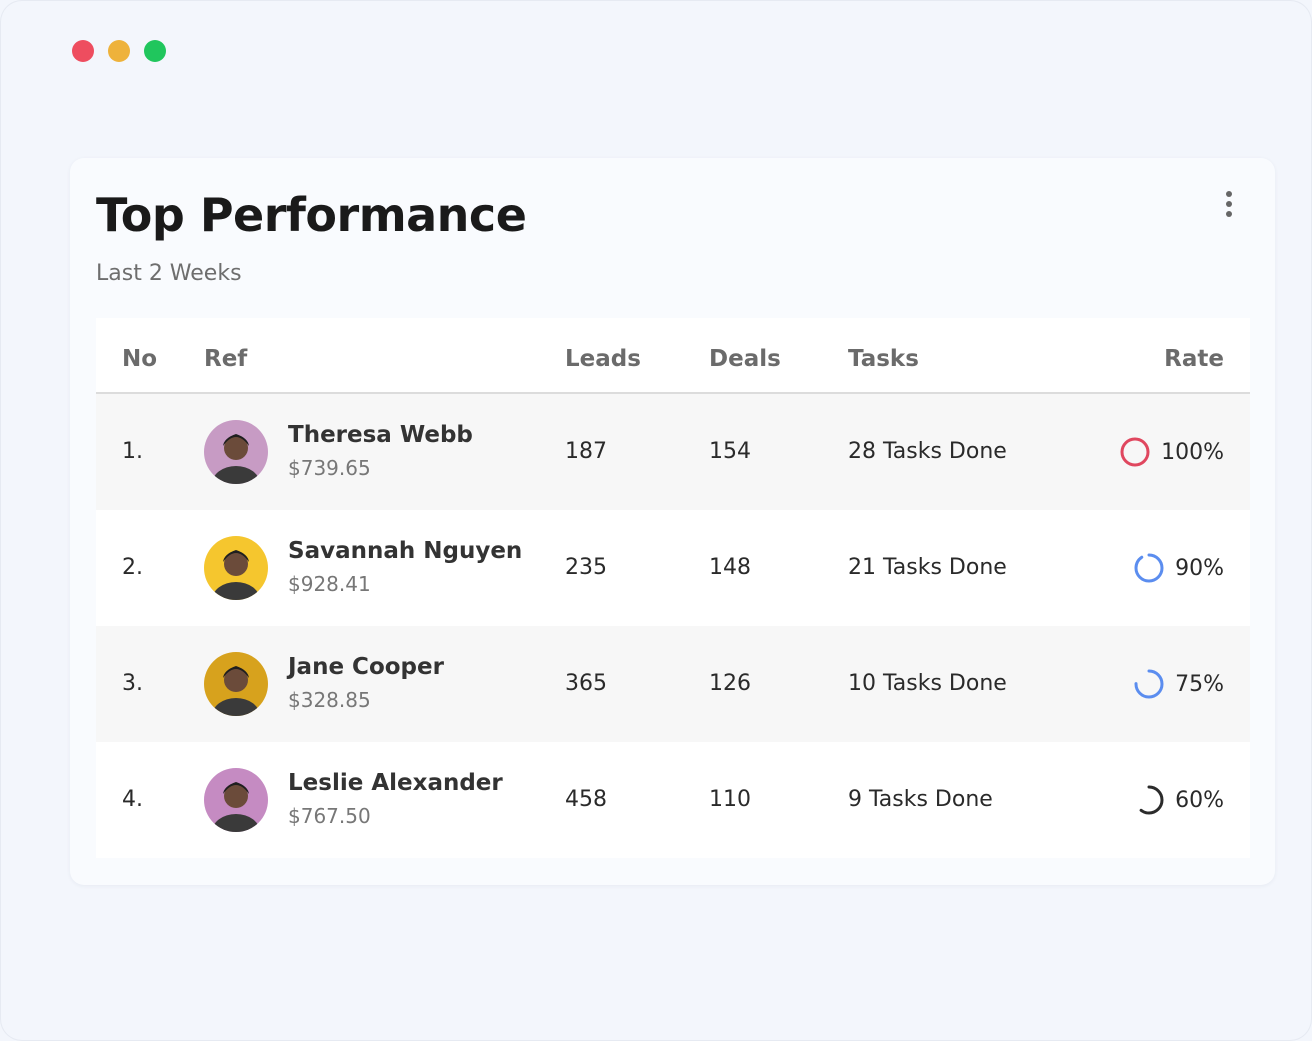 The width and height of the screenshot is (1312, 1041). I want to click on more-vertical-icon, so click(1229, 194).